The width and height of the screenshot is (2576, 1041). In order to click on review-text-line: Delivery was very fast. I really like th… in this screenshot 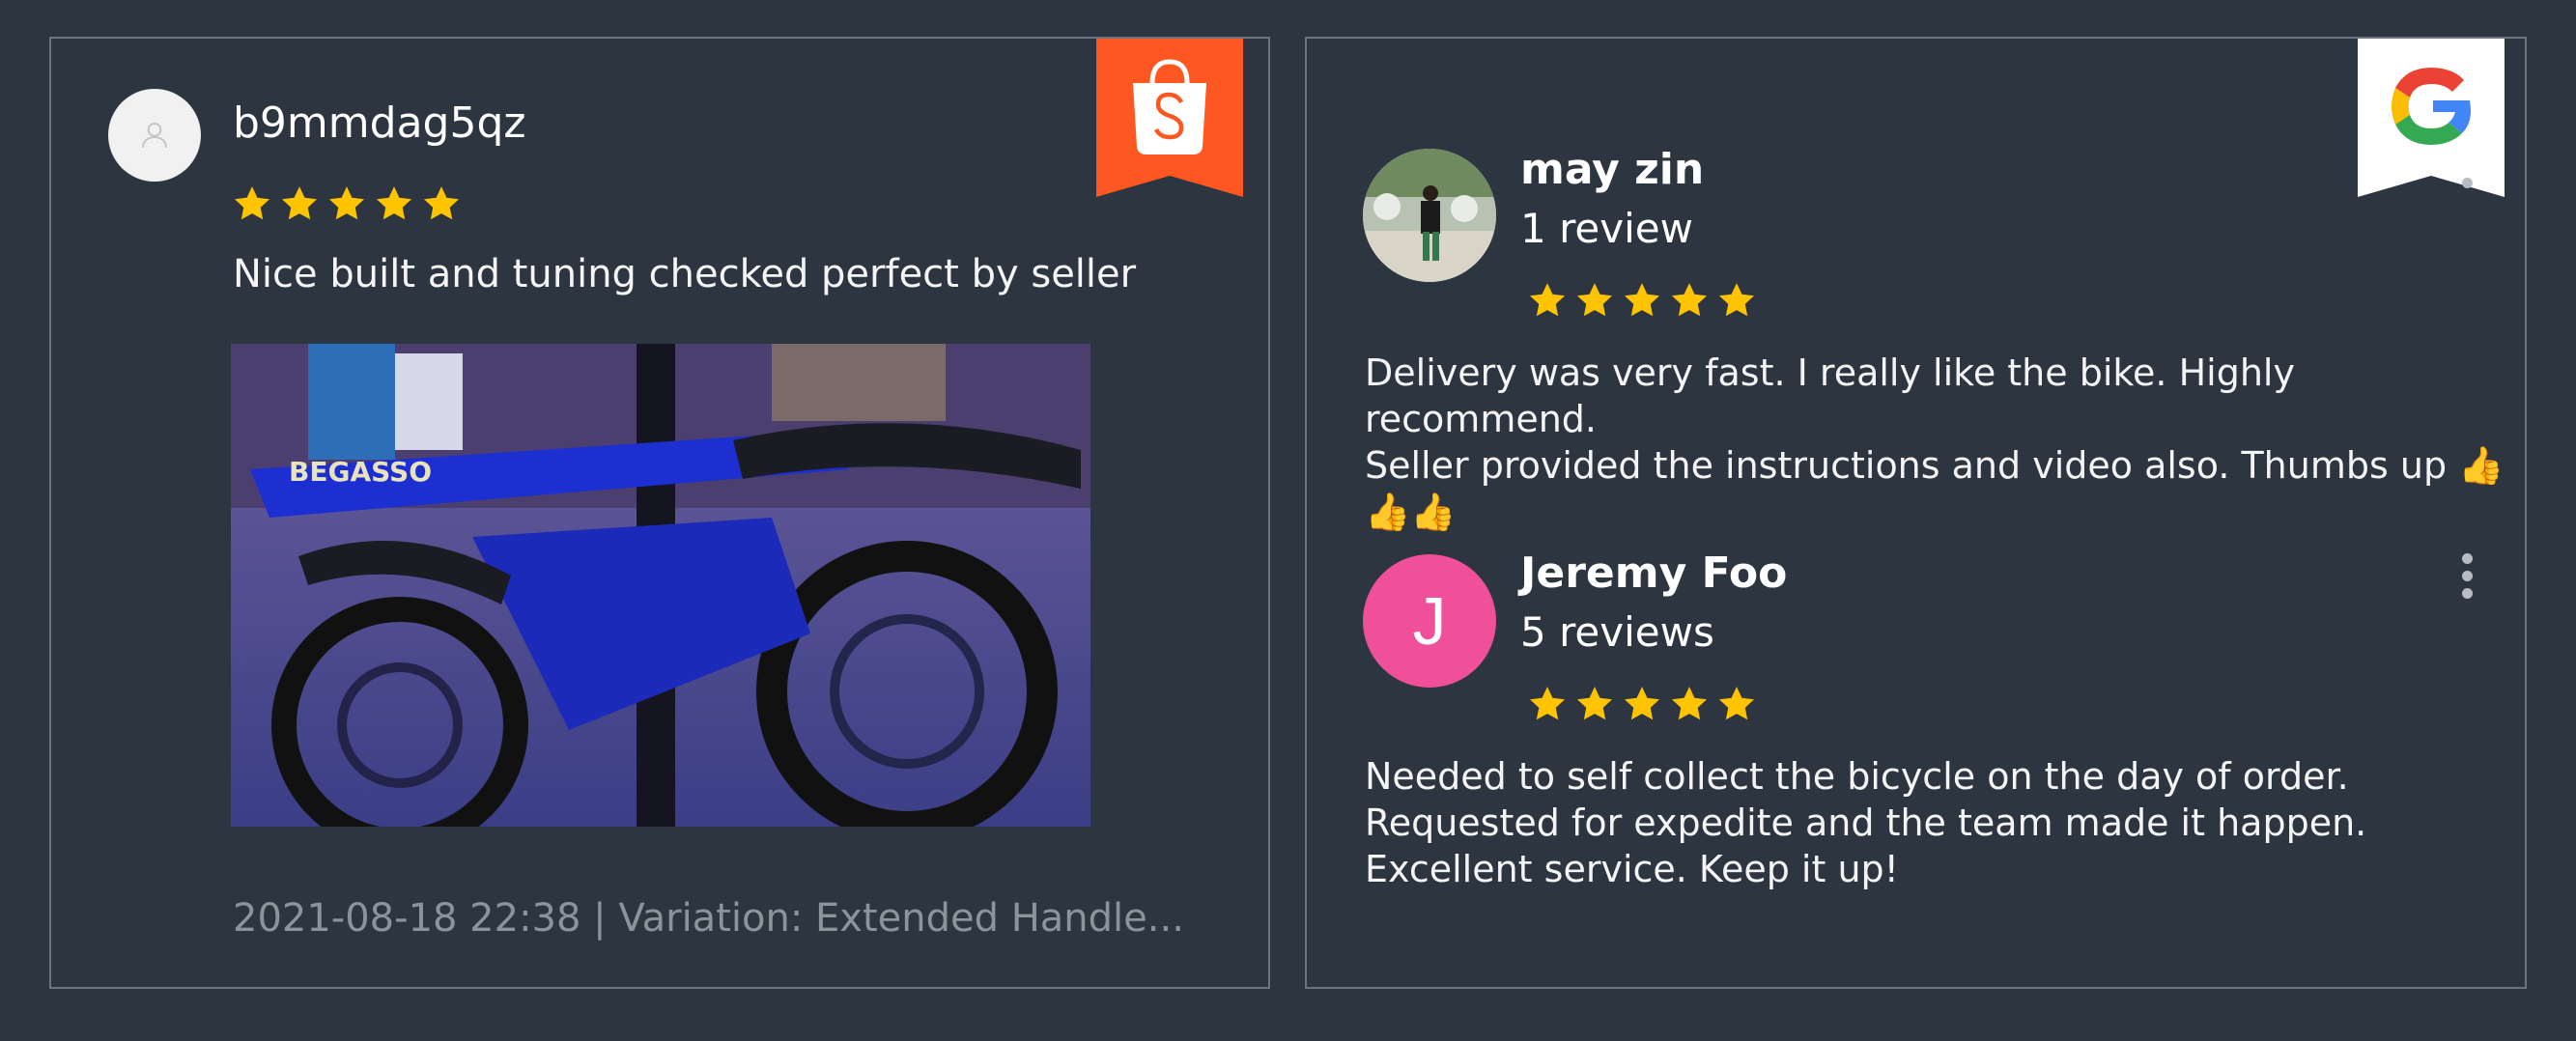, I will do `click(1830, 396)`.